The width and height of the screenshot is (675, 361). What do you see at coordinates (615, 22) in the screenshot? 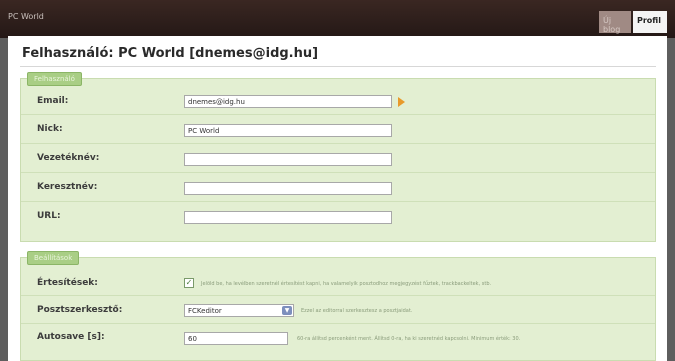
I see `tab-new-blog: Új blog` at bounding box center [615, 22].